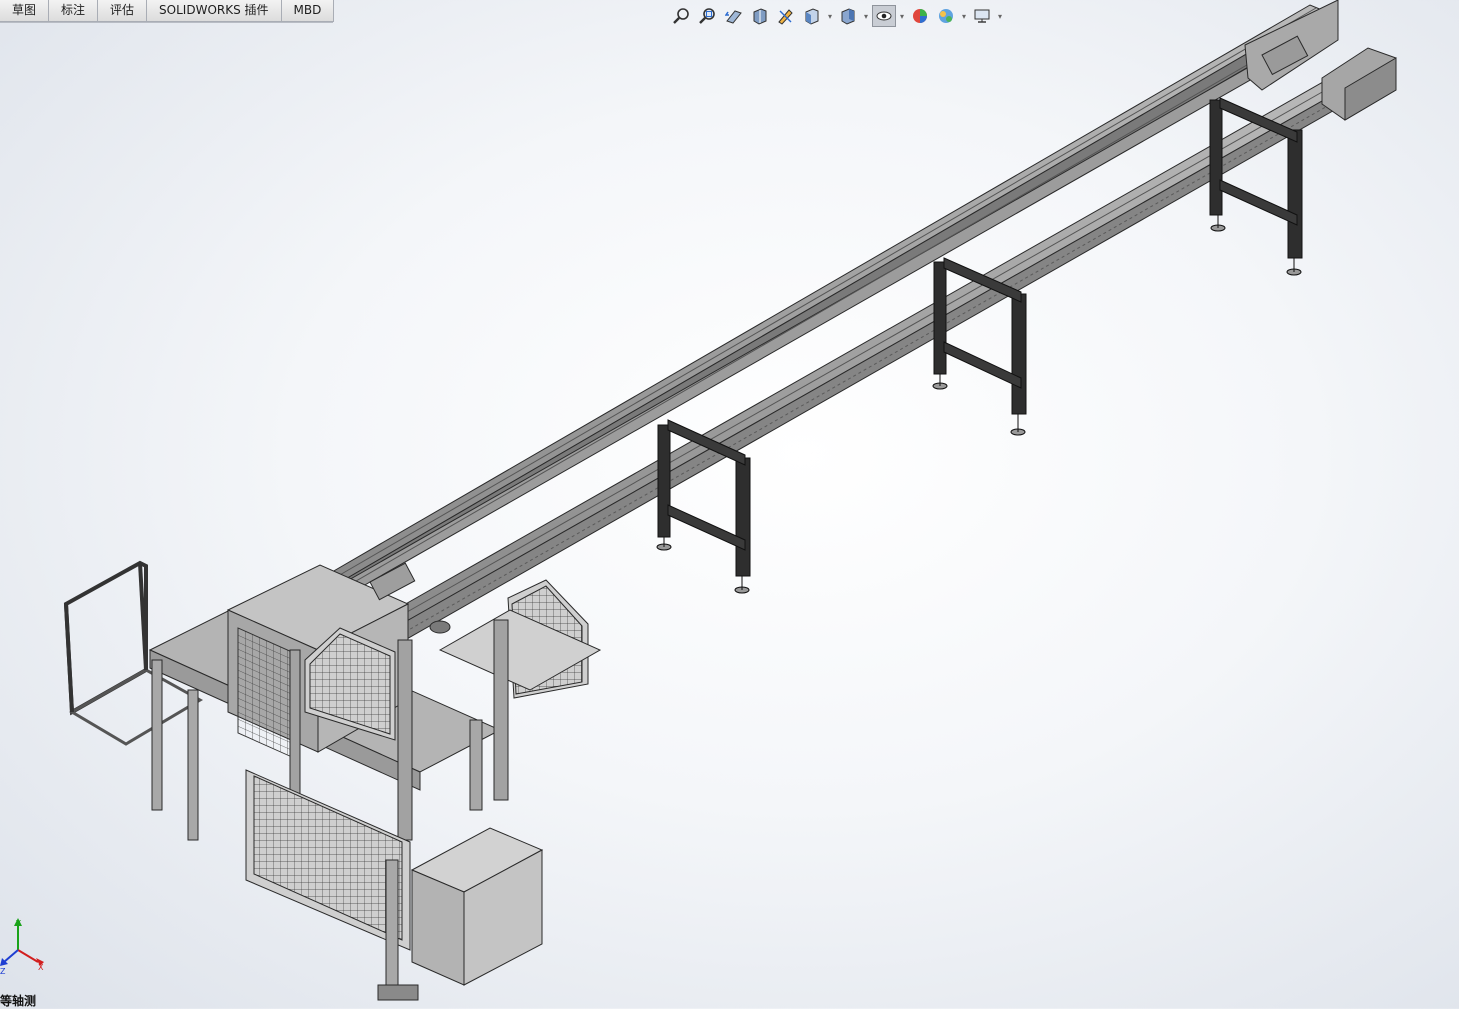  I want to click on view-settings-icon, so click(982, 16).